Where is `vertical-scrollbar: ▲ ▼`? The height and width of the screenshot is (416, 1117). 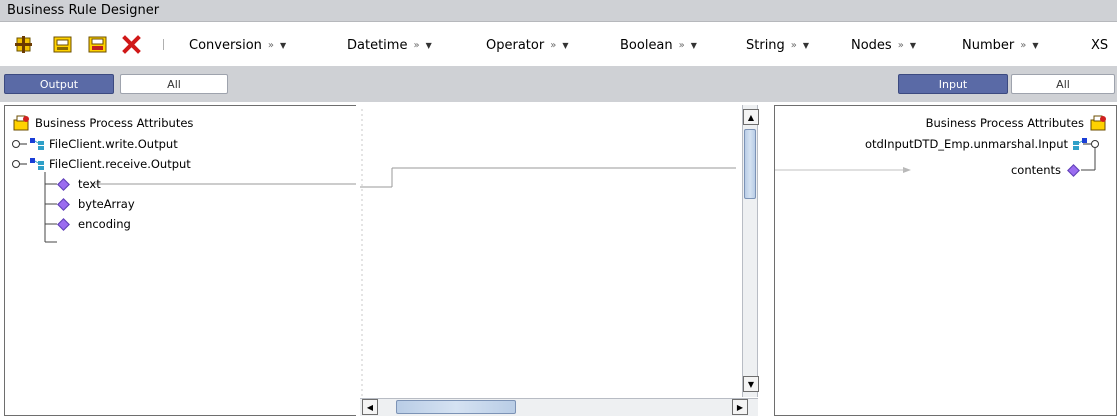
vertical-scrollbar: ▲ ▼ is located at coordinates (750, 251).